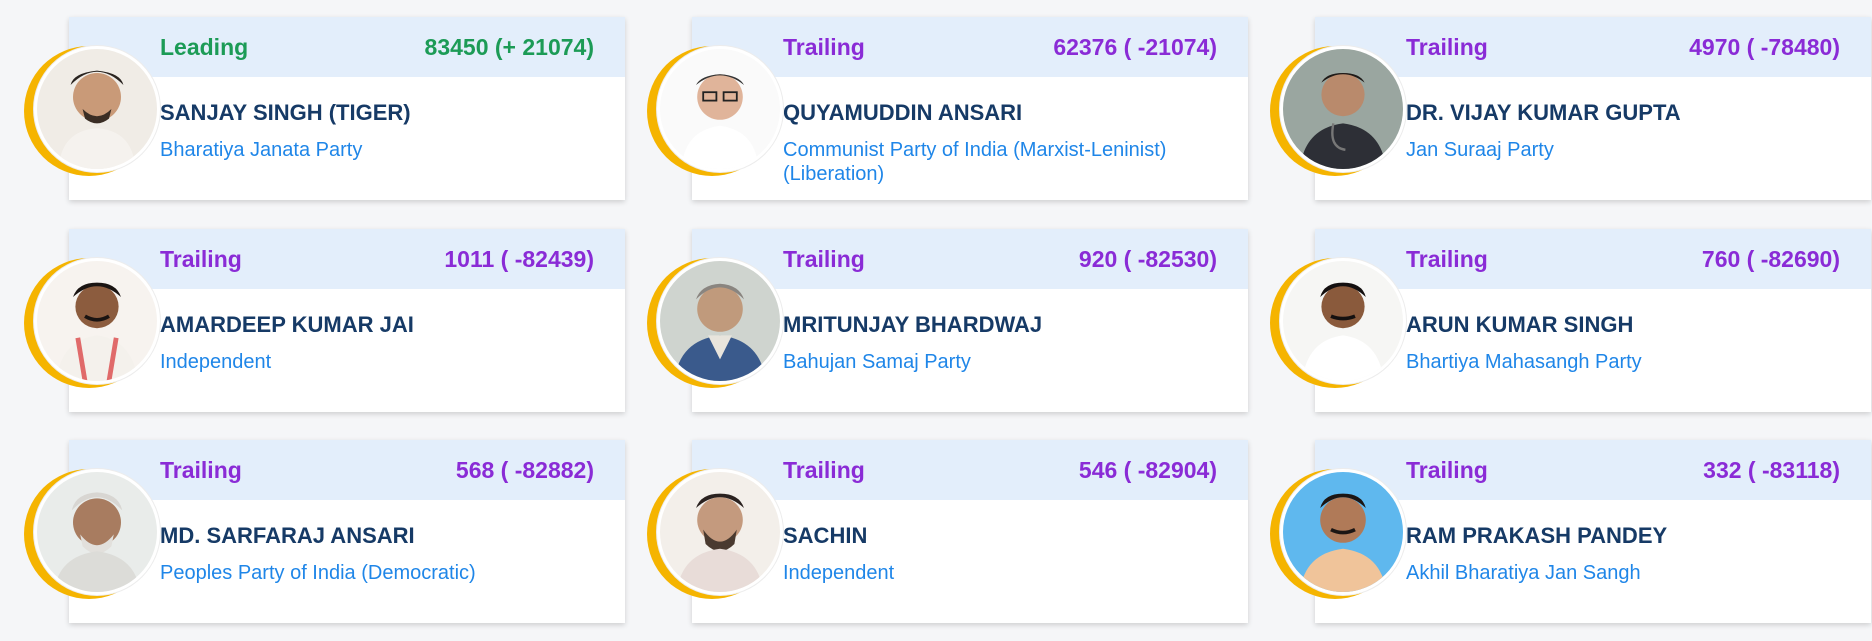 The image size is (1872, 641). I want to click on party-name: Akhil Bharatiya Jan Sangh, so click(1523, 573).